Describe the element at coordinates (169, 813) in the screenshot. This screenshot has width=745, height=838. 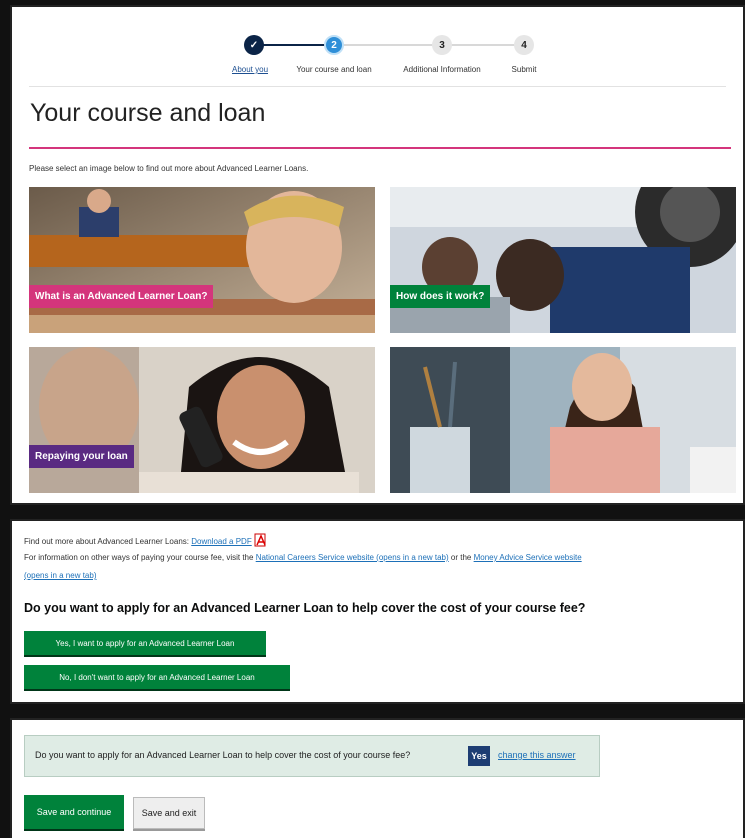
I see `save-exit-button: Save and exit` at that location.